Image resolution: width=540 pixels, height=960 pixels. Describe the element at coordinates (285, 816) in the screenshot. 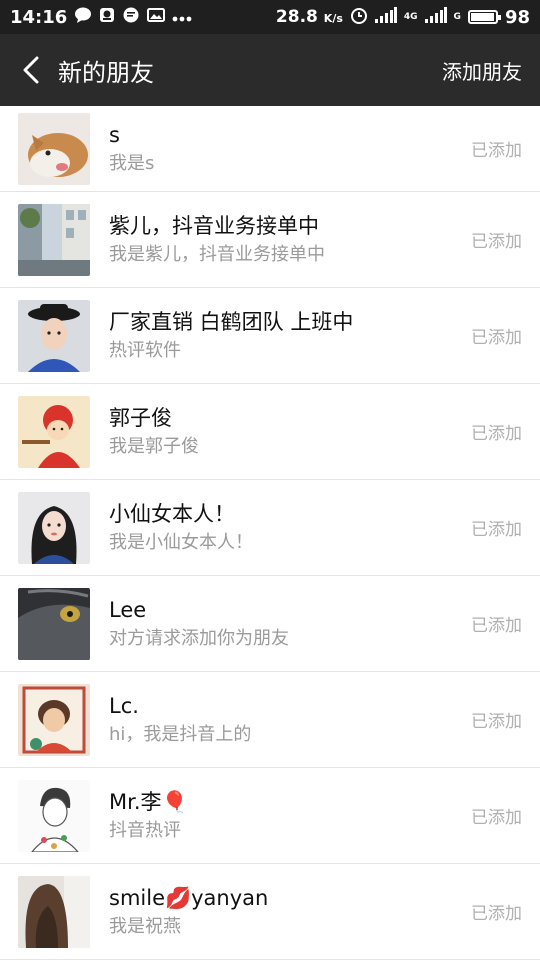

I see `friend-info: Mr.李🎈 抖音热评` at that location.